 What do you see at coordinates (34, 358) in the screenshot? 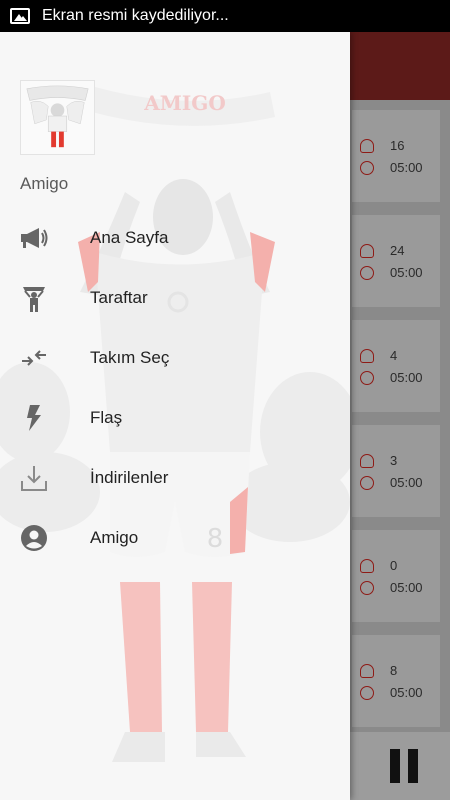
I see `swap-arrows-icon` at bounding box center [34, 358].